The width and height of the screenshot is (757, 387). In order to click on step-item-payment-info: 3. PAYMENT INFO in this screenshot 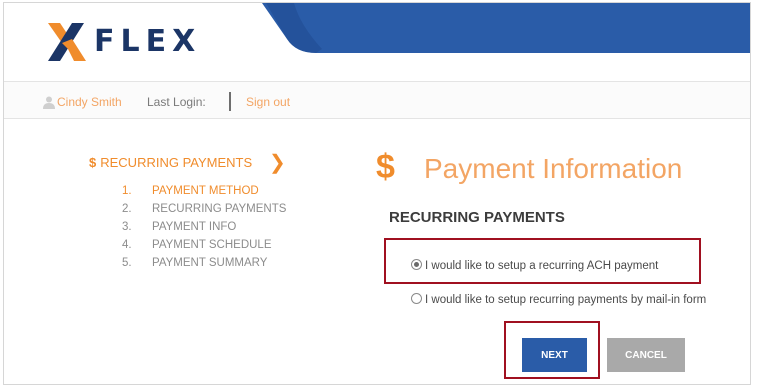, I will do `click(204, 230)`.